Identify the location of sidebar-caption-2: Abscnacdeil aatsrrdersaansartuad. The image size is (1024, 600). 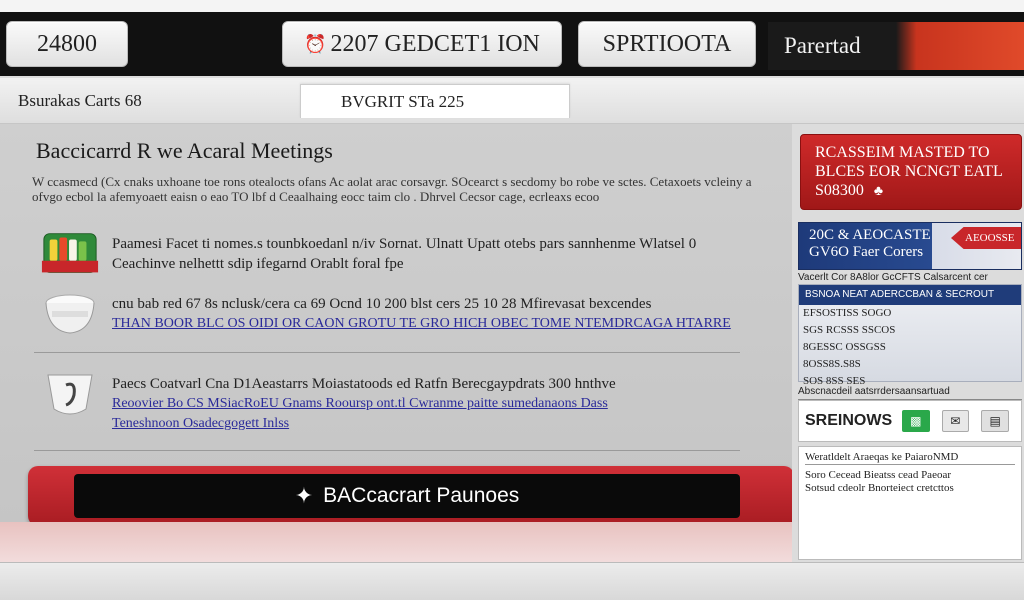
(910, 393).